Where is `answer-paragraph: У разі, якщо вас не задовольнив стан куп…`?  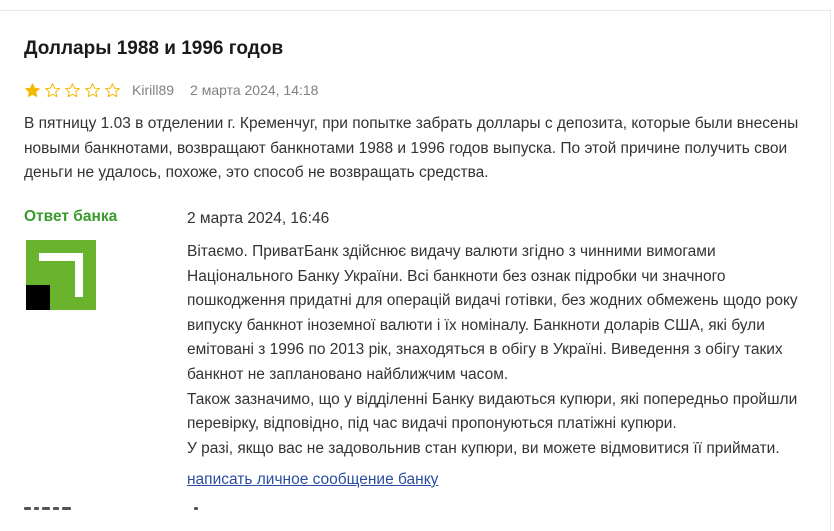 answer-paragraph: У разі, якщо вас не задовольнив стан куп… is located at coordinates (483, 448).